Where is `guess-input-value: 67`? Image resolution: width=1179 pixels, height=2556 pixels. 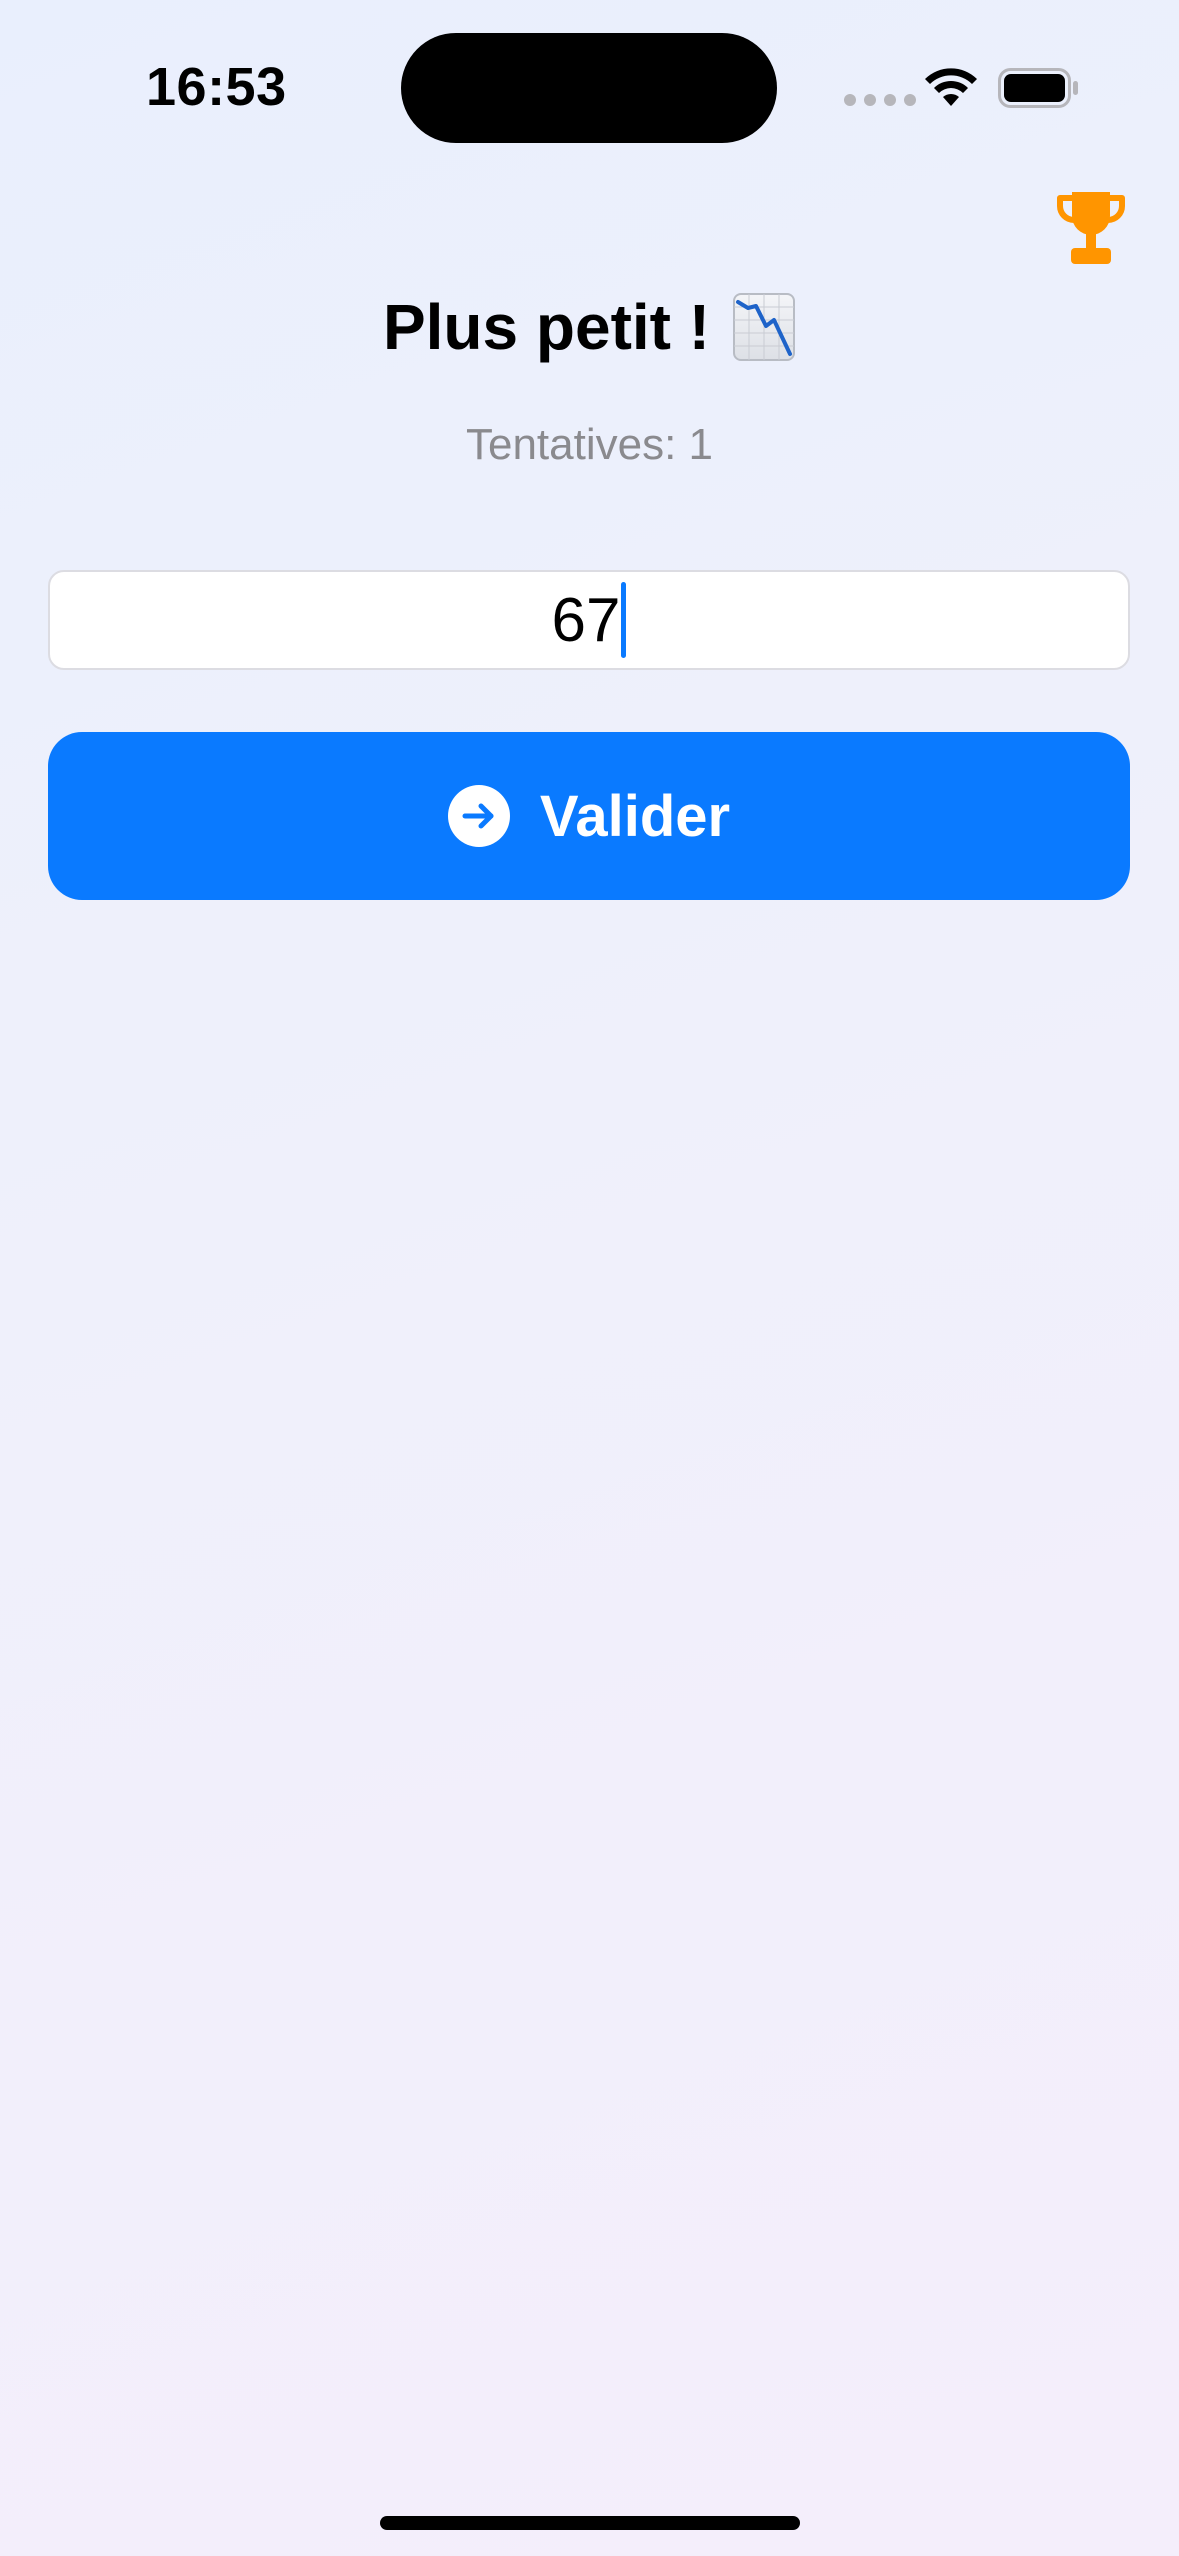
guess-input-value: 67 is located at coordinates (586, 620).